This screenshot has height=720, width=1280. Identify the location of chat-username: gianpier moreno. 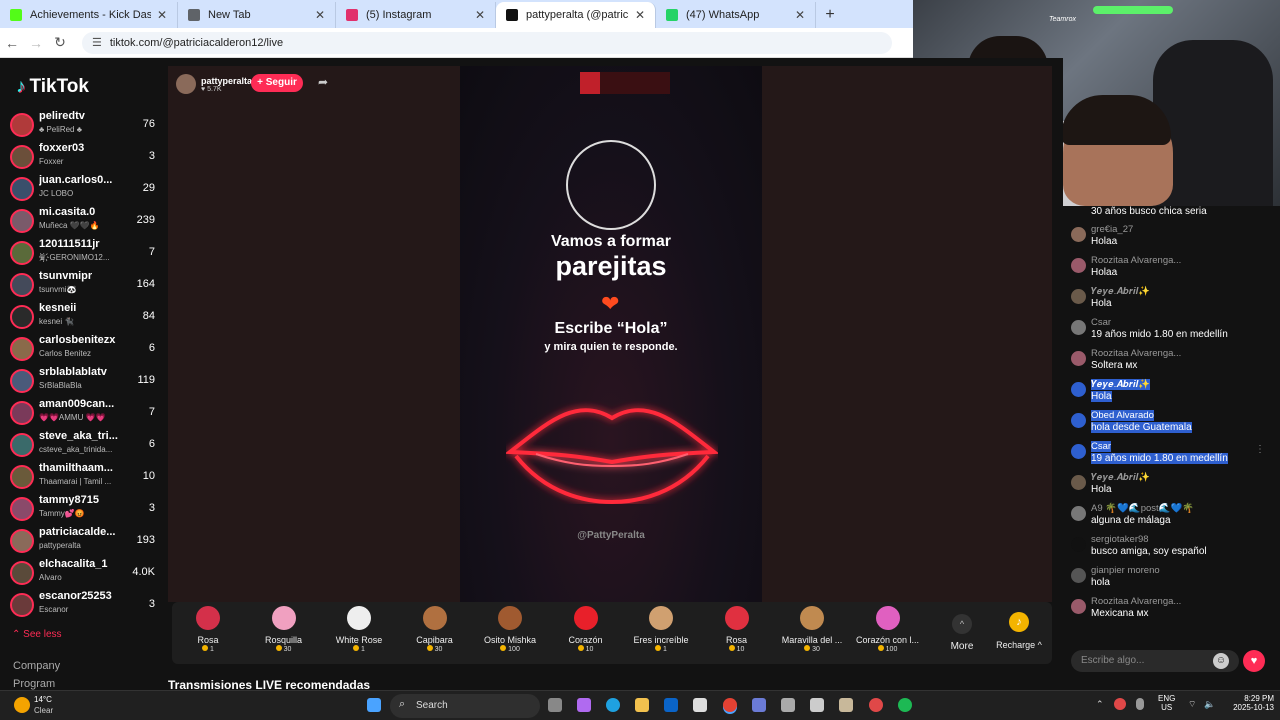
(1125, 570).